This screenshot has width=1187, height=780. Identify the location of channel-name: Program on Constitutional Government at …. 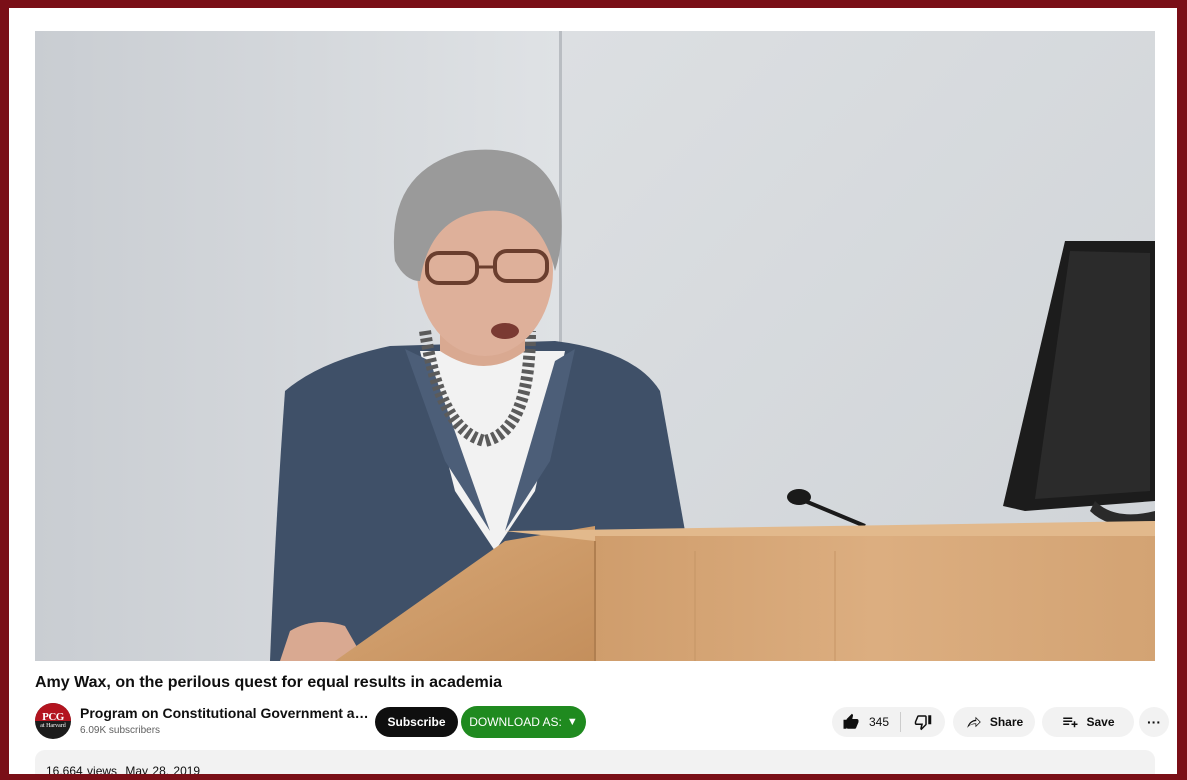
(225, 713).